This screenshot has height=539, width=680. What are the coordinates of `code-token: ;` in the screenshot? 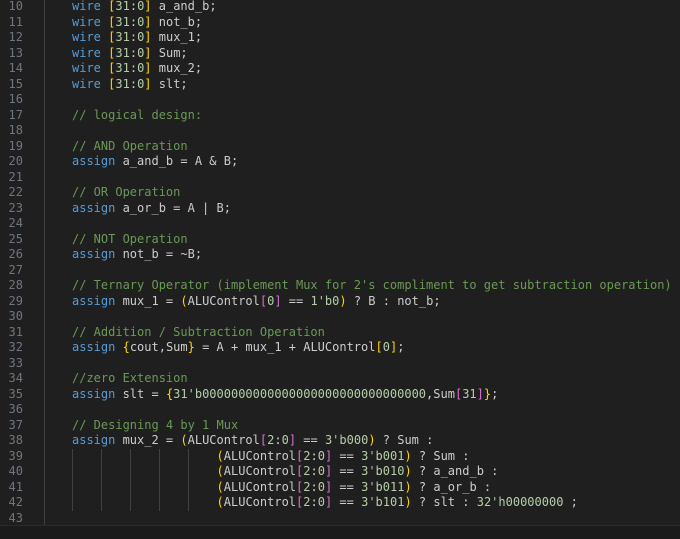 It's located at (570, 502).